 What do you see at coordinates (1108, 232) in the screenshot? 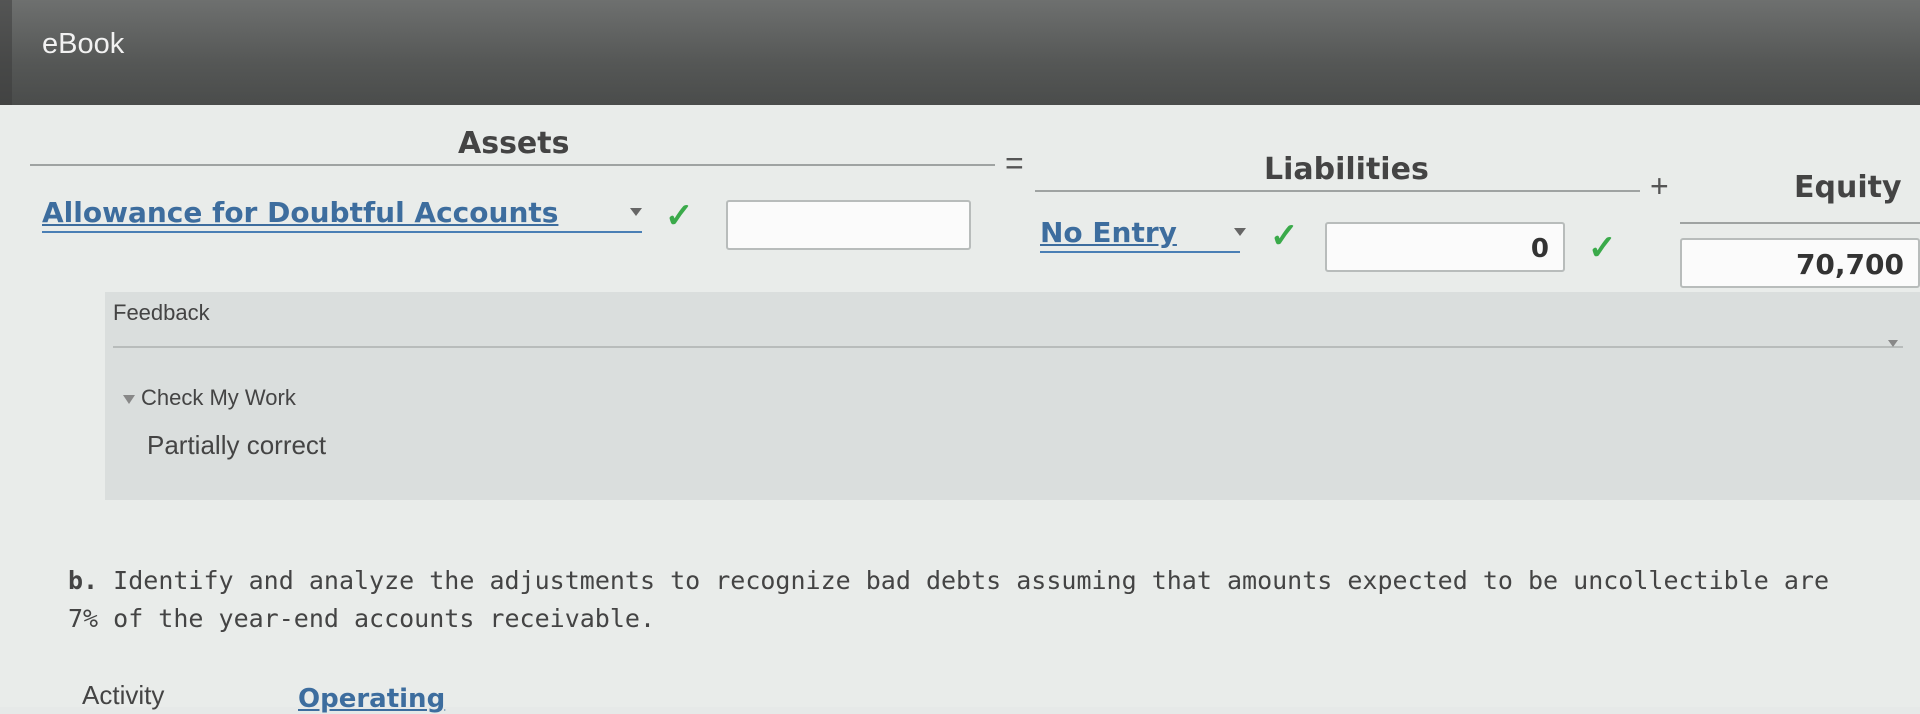
I see `liabilities-account-value: No Entry` at bounding box center [1108, 232].